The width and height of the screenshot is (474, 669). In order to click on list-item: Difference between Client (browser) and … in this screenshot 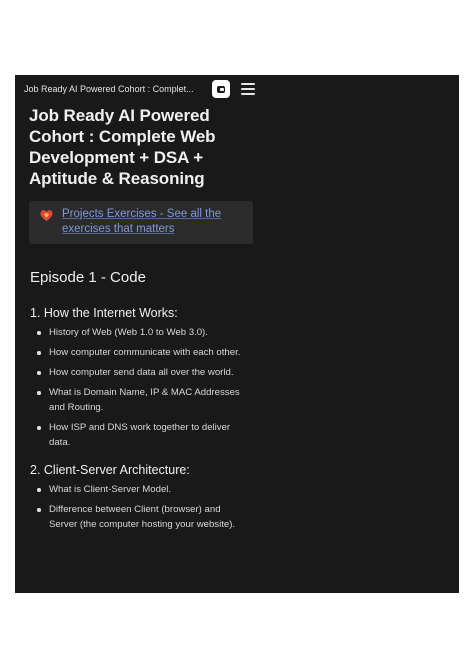, I will do `click(139, 517)`.